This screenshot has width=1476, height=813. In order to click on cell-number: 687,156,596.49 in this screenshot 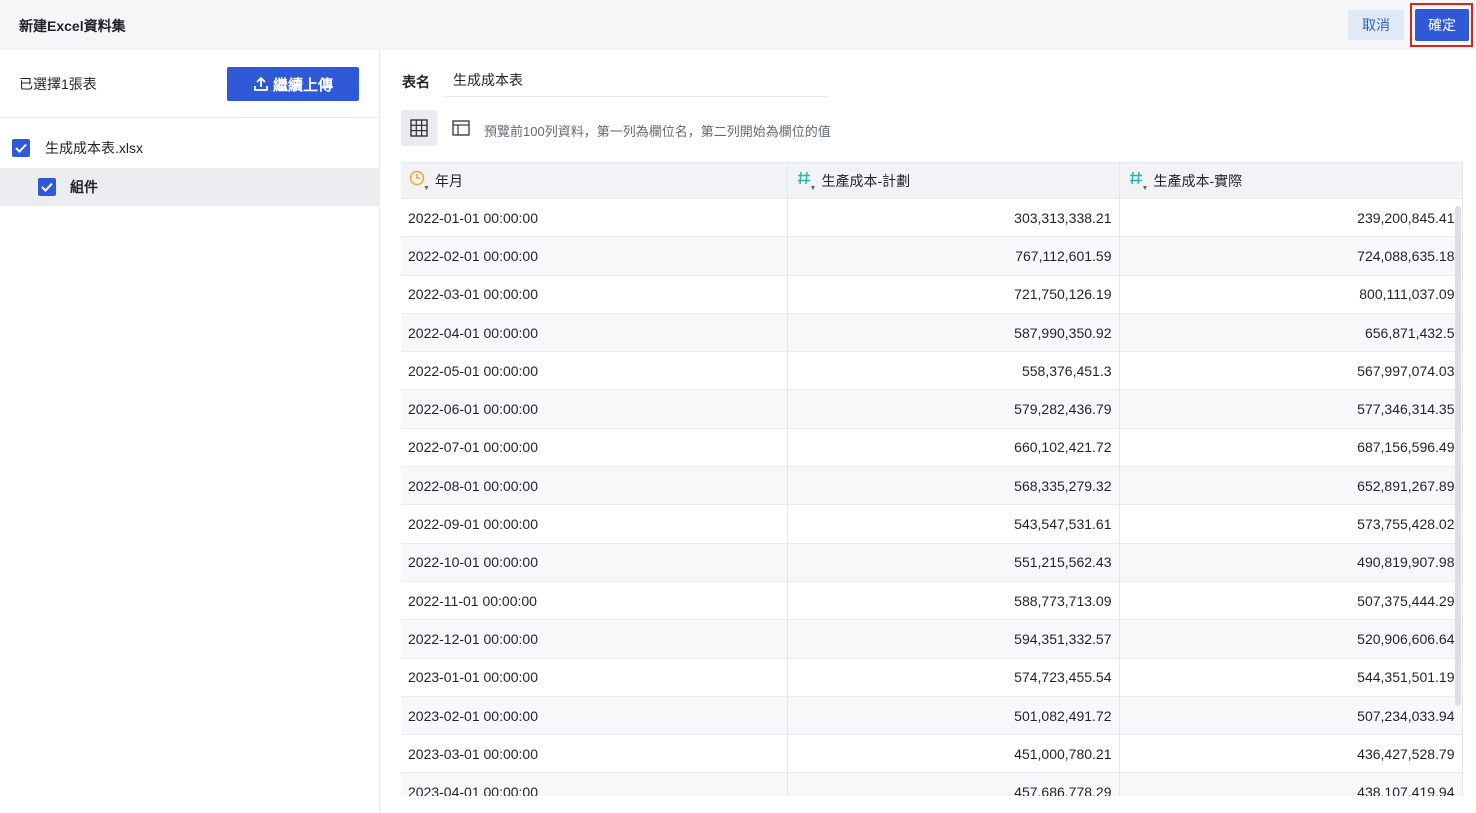, I will do `click(1291, 447)`.